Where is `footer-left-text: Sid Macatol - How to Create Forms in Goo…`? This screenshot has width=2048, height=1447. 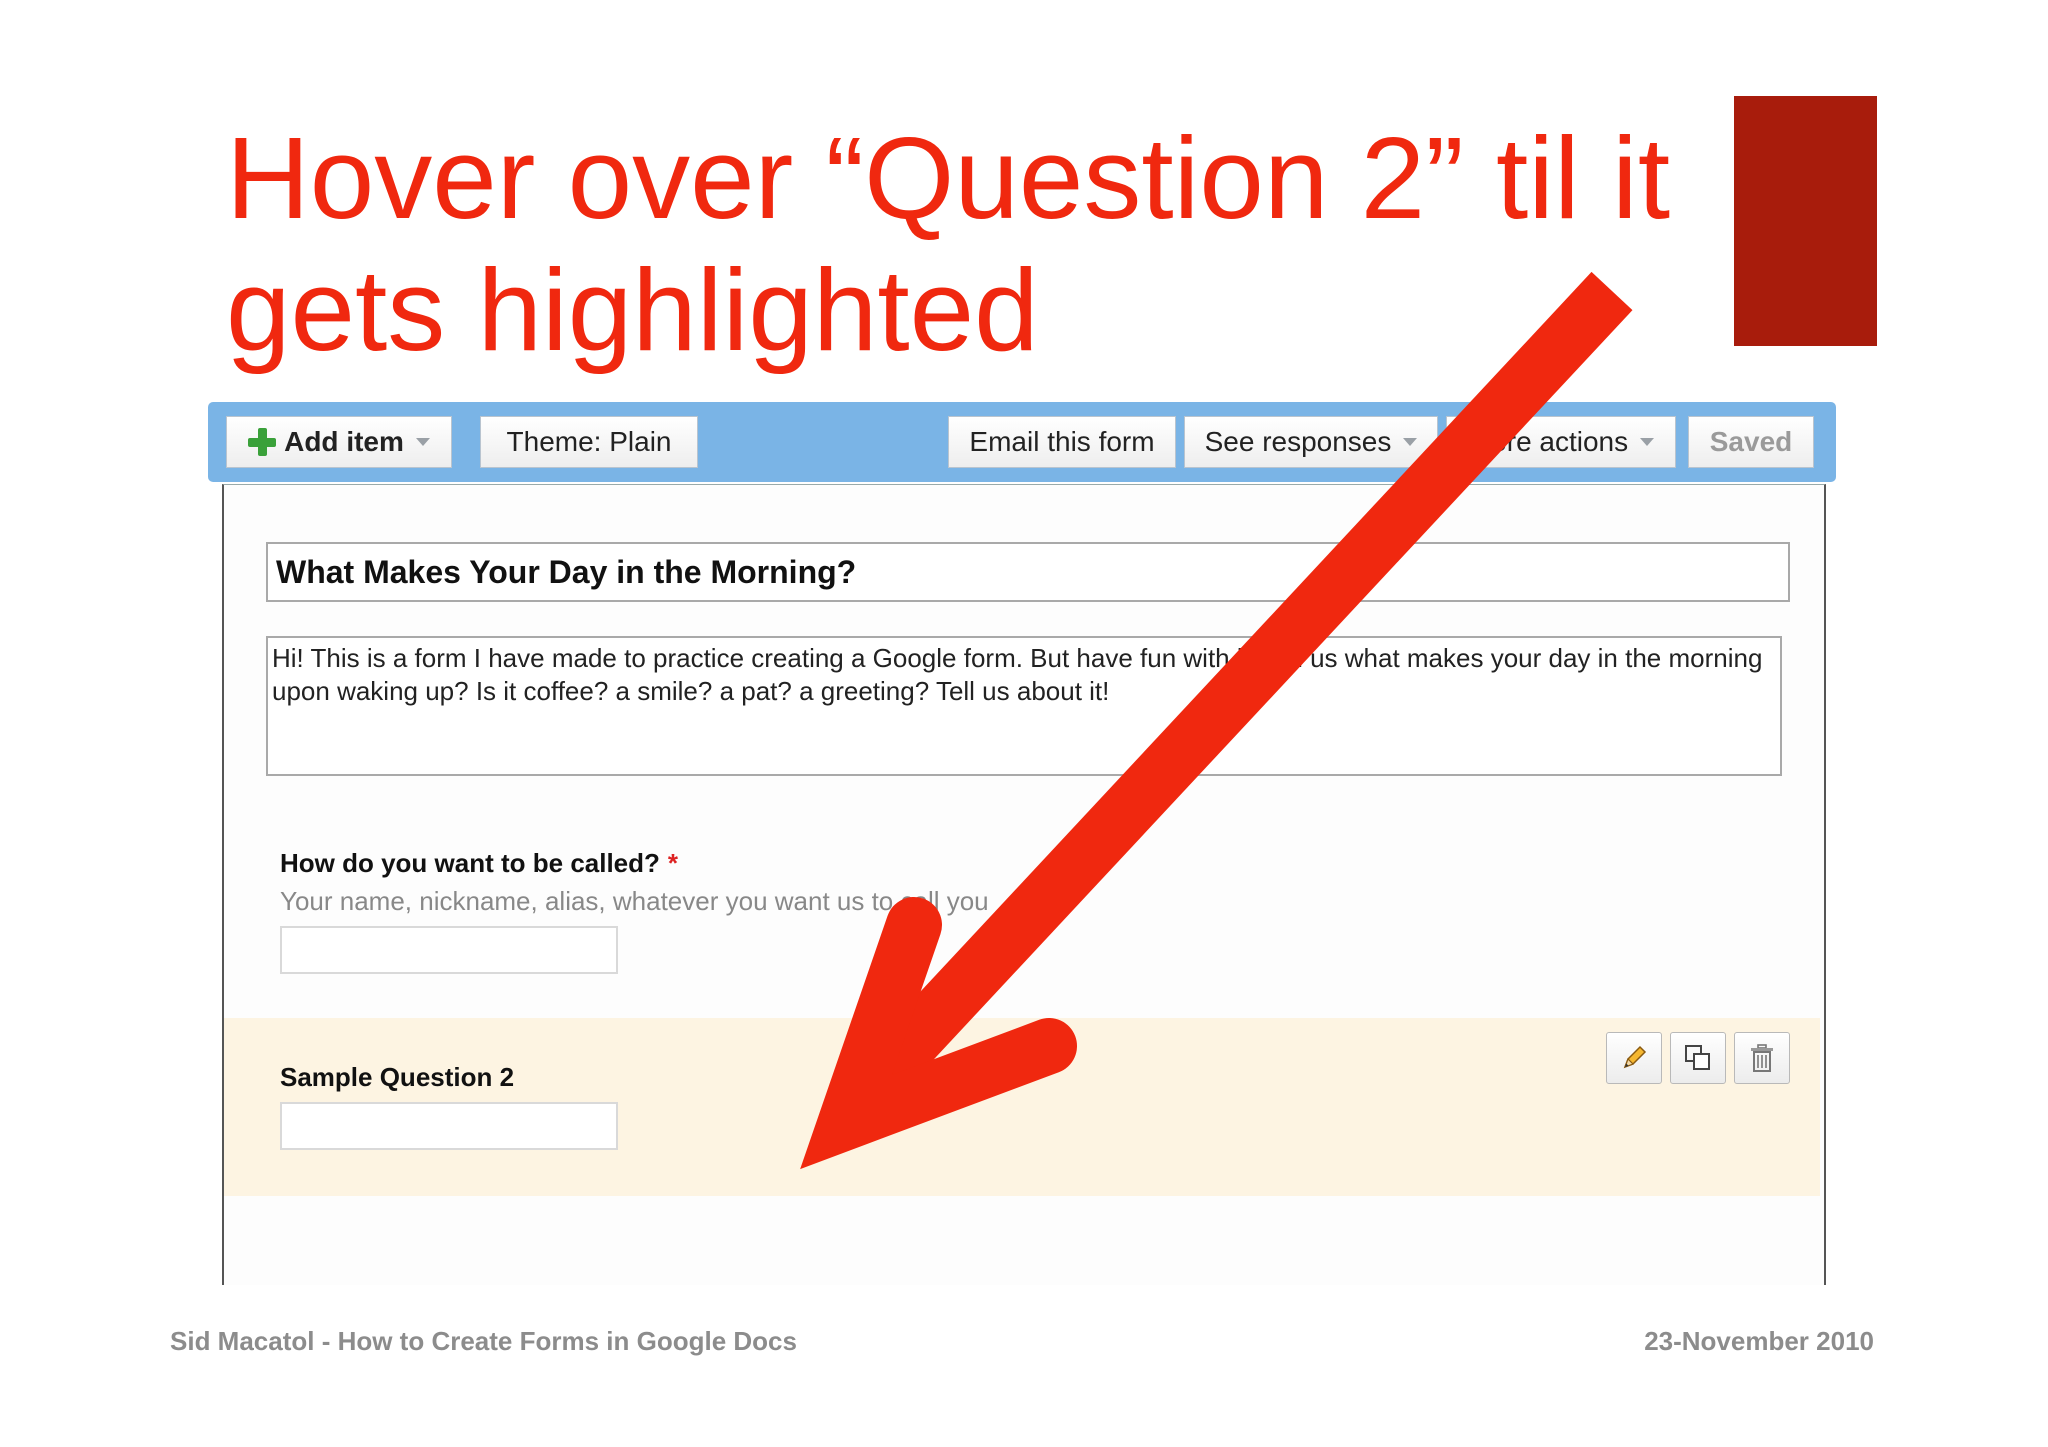
footer-left-text: Sid Macatol - How to Create Forms in Goo… is located at coordinates (483, 1341).